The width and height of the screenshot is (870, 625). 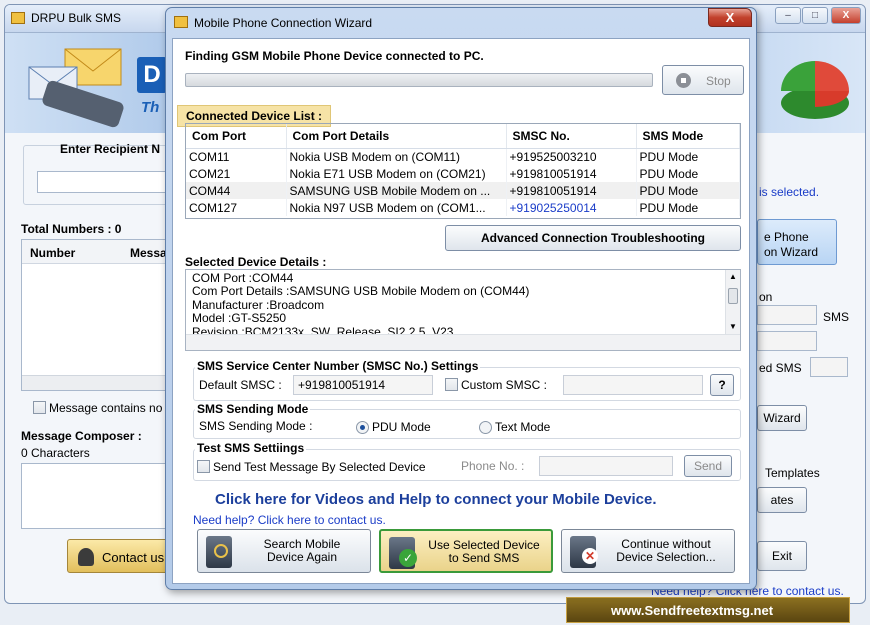 I want to click on message-contains-label: Message contains no, so click(x=106, y=408).